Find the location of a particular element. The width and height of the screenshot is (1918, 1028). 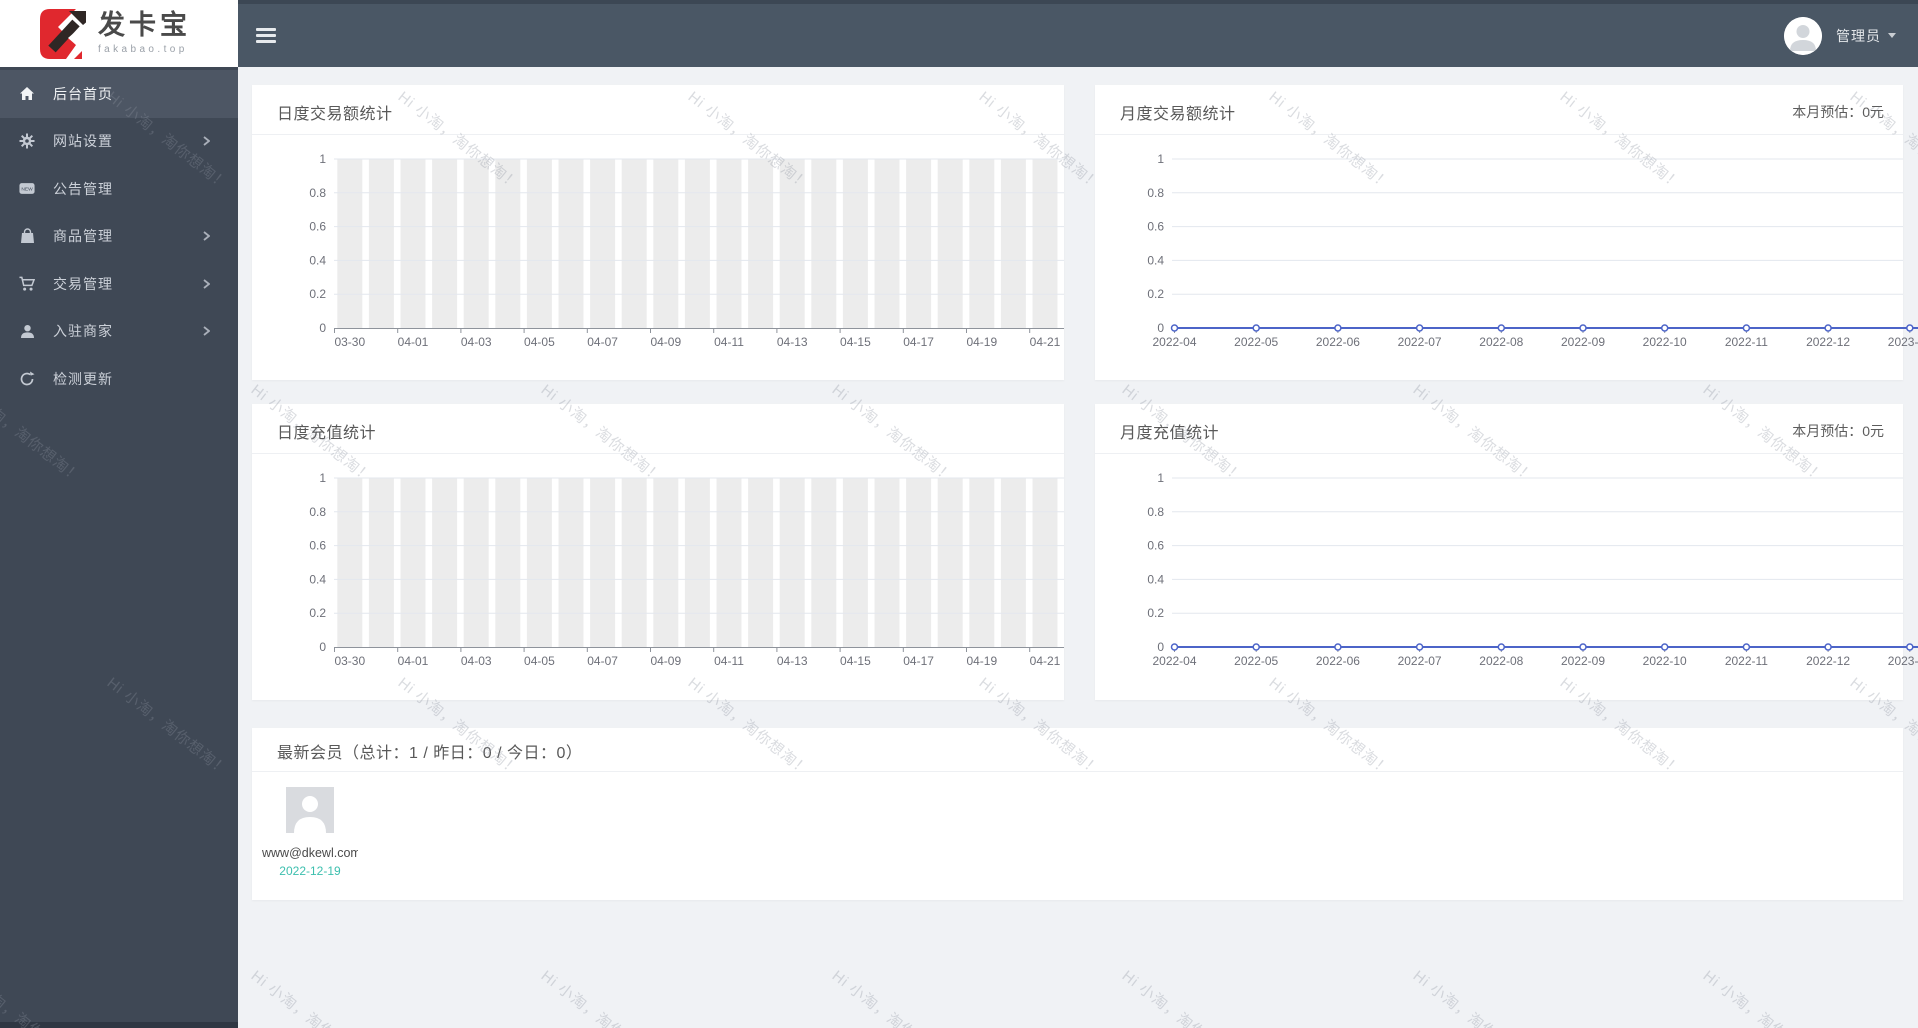

monthly-recharge-estimate: 本月预估：0元 is located at coordinates (1838, 431).